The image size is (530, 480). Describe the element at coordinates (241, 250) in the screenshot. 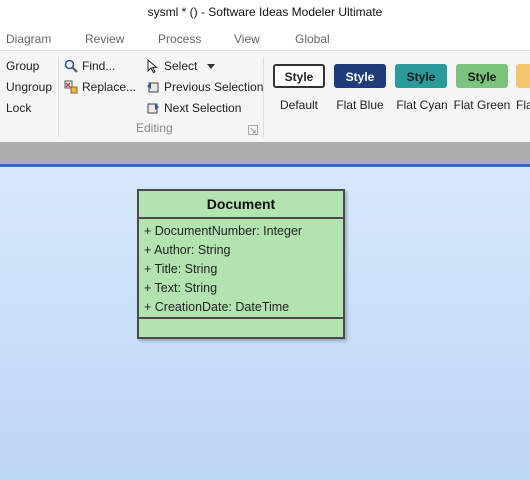

I see `attribute-row: + Author: String` at that location.